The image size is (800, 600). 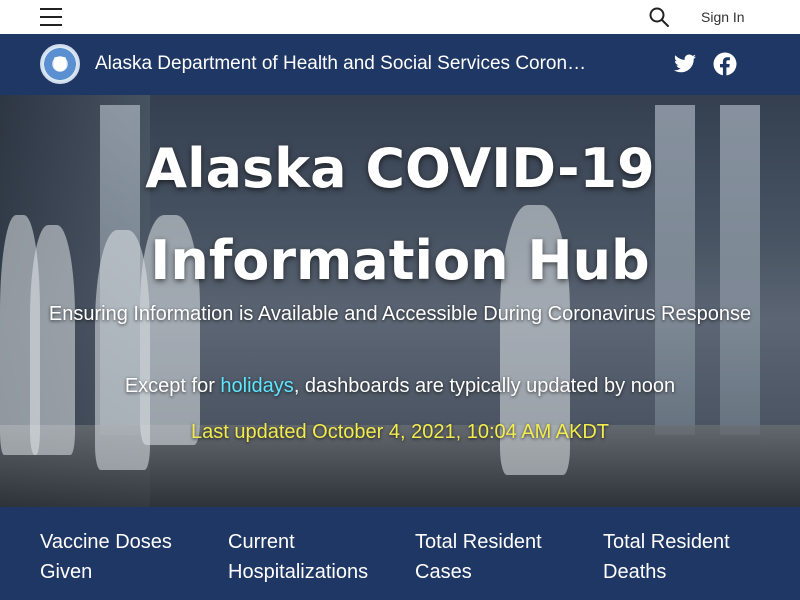 What do you see at coordinates (685, 64) in the screenshot?
I see `twitter-icon` at bounding box center [685, 64].